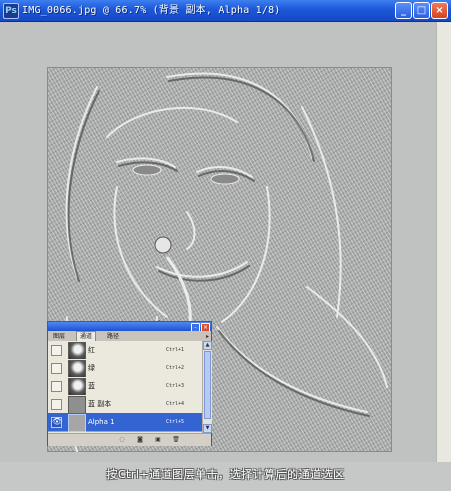 This screenshot has width=451, height=491. I want to click on close-button: ×, so click(439, 10).